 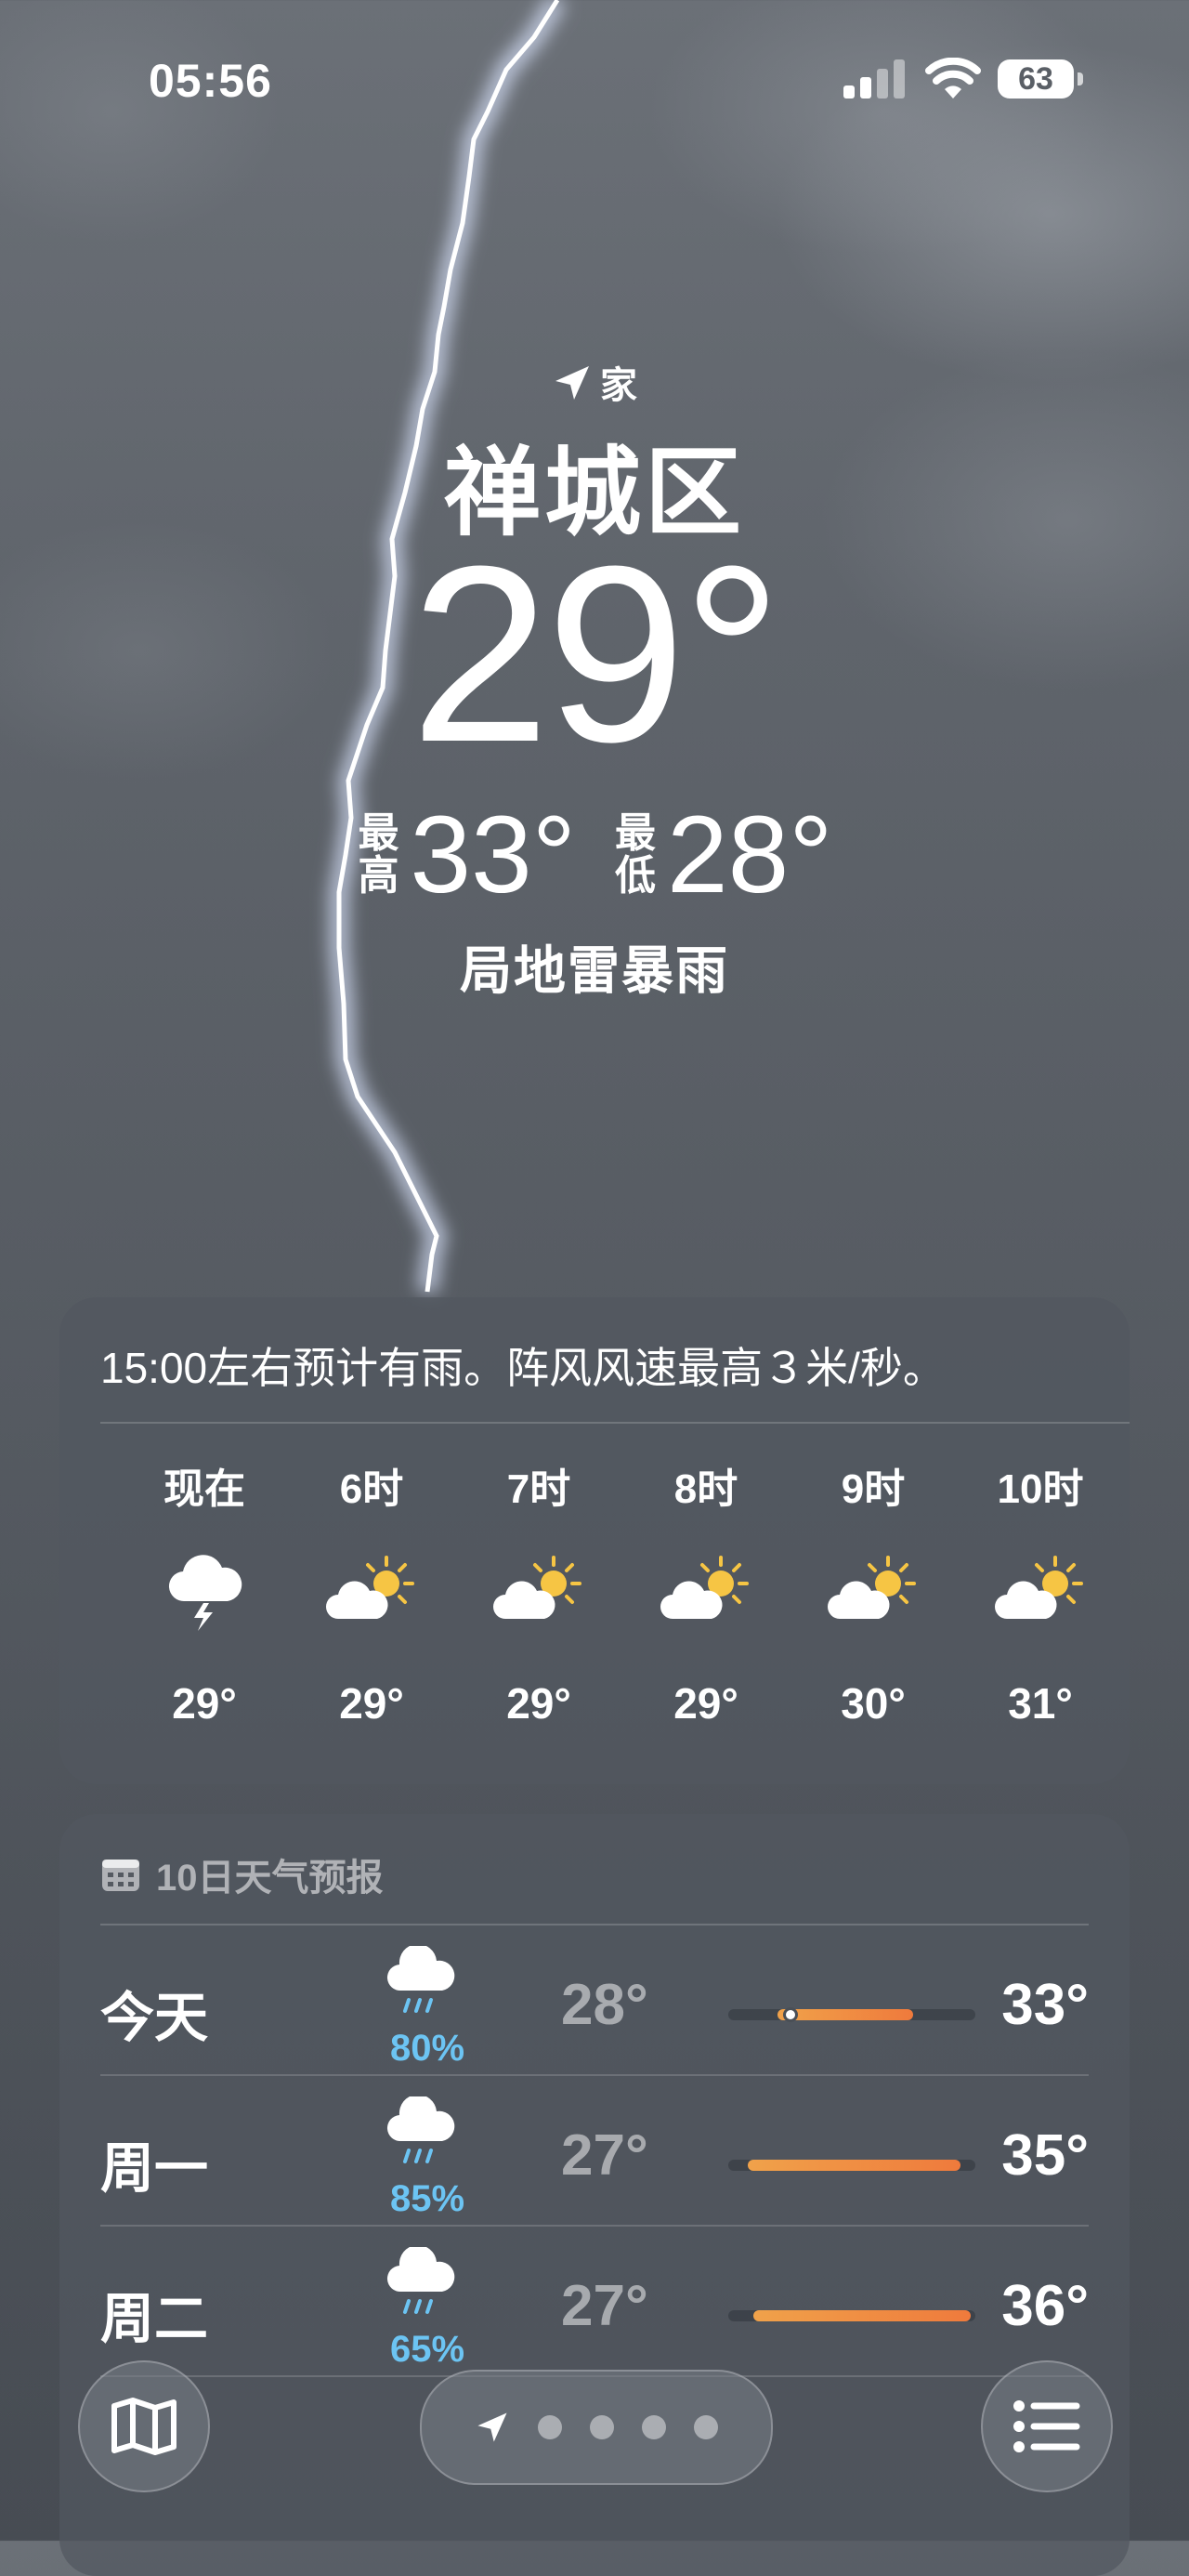 What do you see at coordinates (1036, 79) in the screenshot?
I see `battery-icon: 63` at bounding box center [1036, 79].